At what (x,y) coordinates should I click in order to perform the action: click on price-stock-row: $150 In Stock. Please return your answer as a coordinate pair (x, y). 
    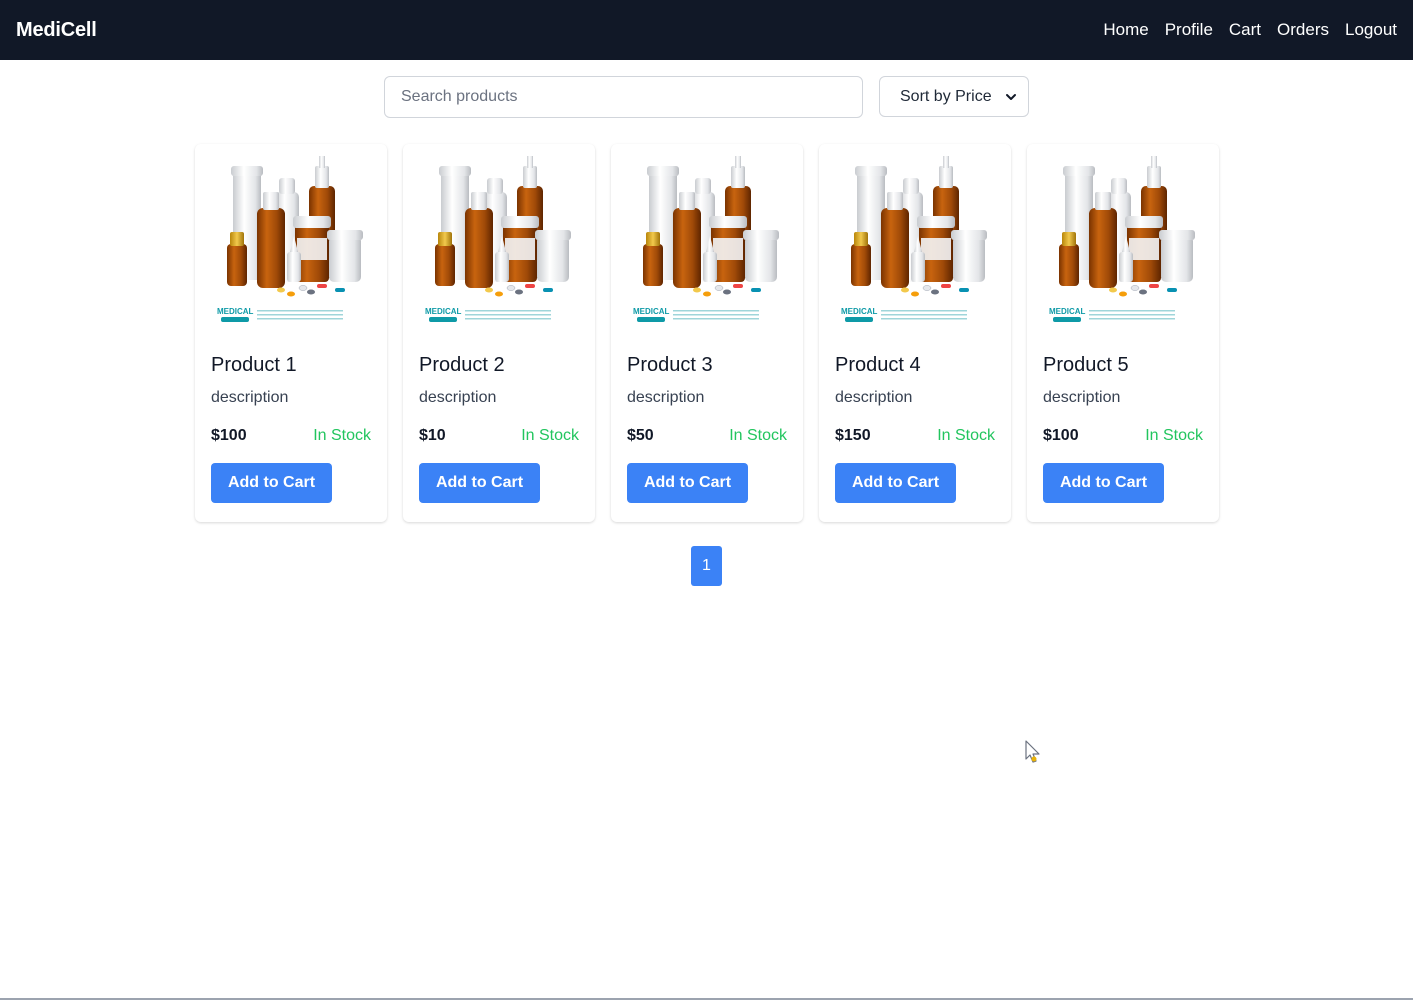
    Looking at the image, I should click on (915, 436).